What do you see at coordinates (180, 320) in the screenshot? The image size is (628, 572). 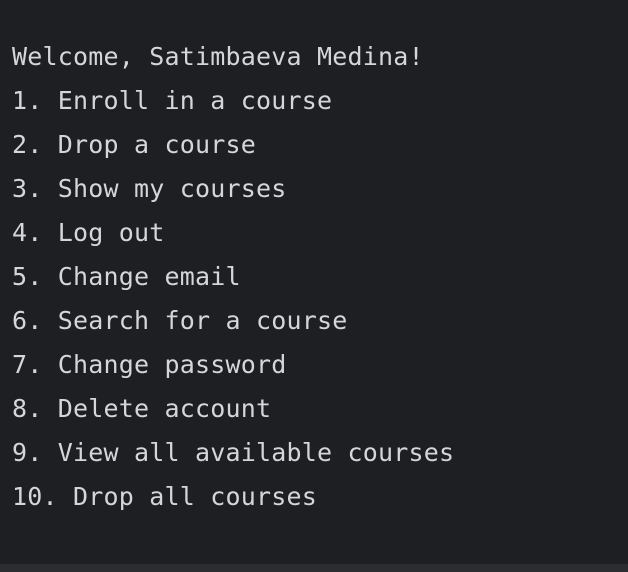 I see `menu-option-search-course: 6. Search for a course` at bounding box center [180, 320].